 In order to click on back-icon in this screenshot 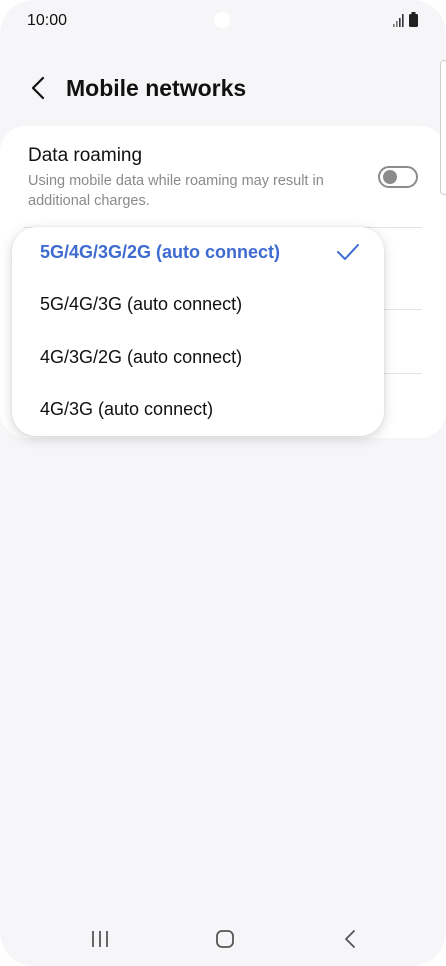, I will do `click(350, 939)`.